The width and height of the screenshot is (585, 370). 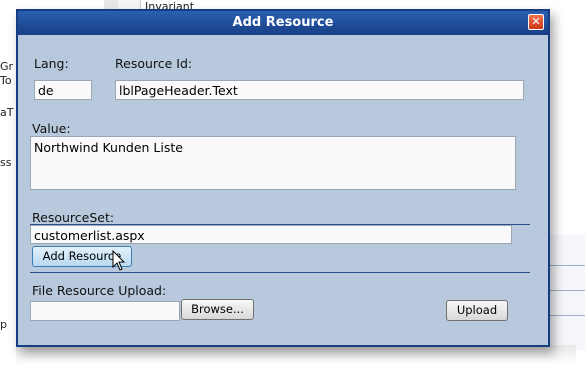 What do you see at coordinates (273, 163) in the screenshot?
I see `value-textarea: Northwind Kunden Liste` at bounding box center [273, 163].